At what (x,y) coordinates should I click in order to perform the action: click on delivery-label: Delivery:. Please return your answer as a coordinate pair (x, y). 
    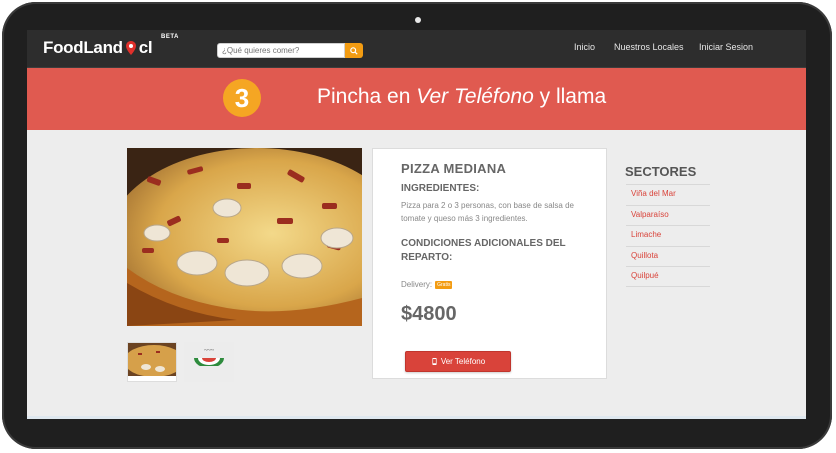
    Looking at the image, I should click on (417, 284).